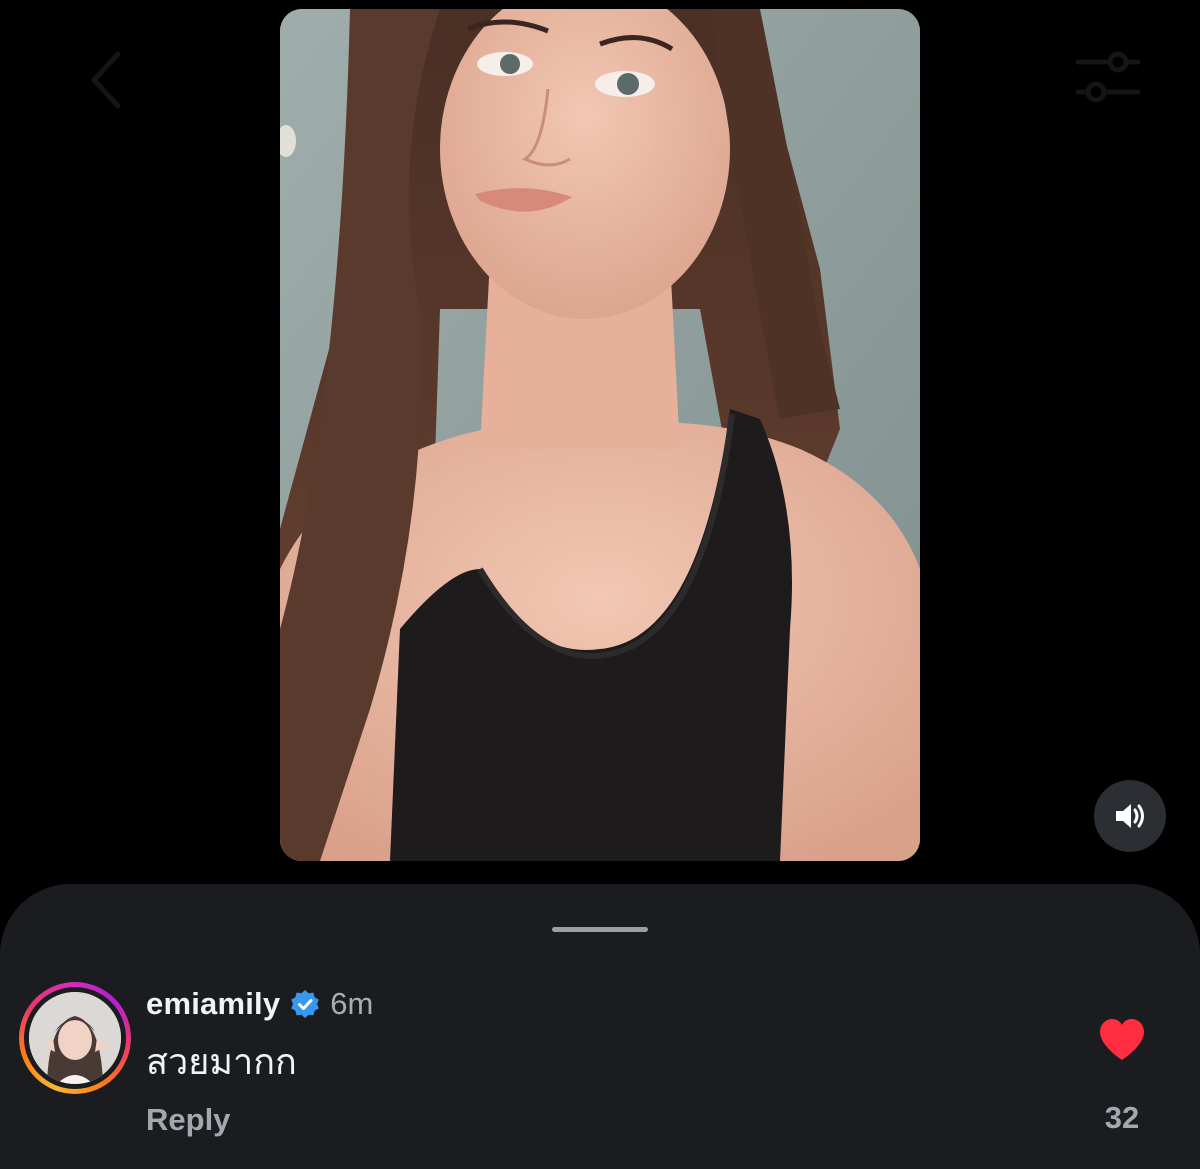 The width and height of the screenshot is (1200, 1169). I want to click on speaker-icon, so click(1130, 816).